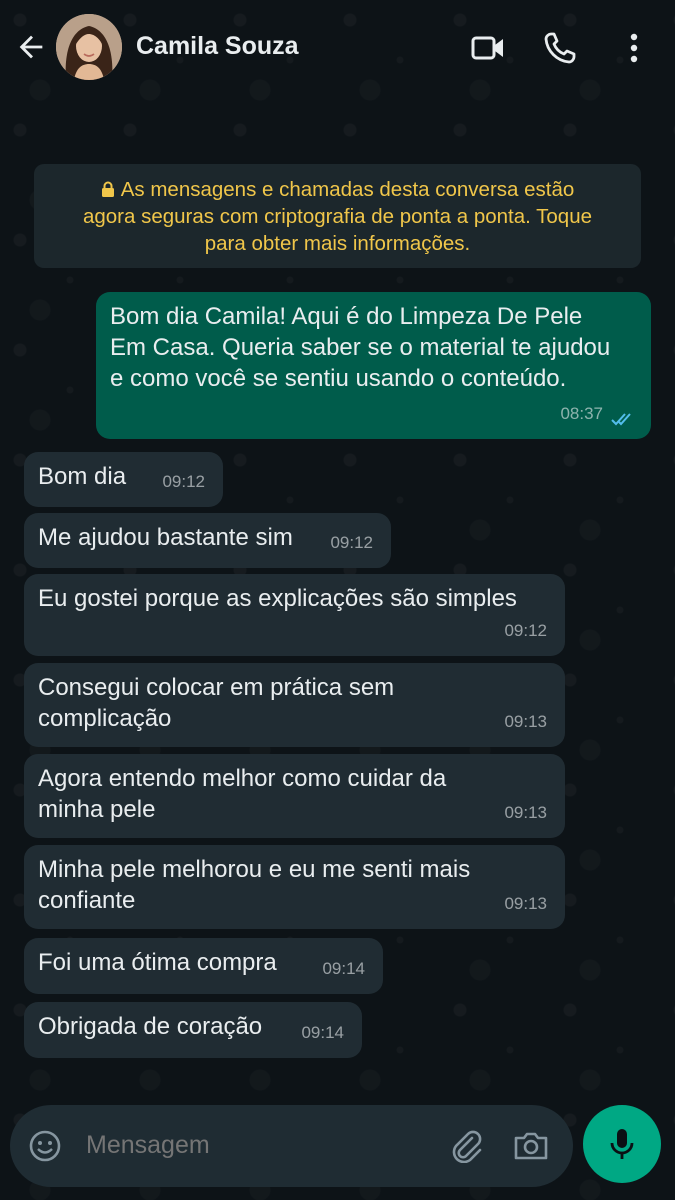 Image resolution: width=675 pixels, height=1200 pixels. I want to click on read-receipt-icon, so click(621, 419).